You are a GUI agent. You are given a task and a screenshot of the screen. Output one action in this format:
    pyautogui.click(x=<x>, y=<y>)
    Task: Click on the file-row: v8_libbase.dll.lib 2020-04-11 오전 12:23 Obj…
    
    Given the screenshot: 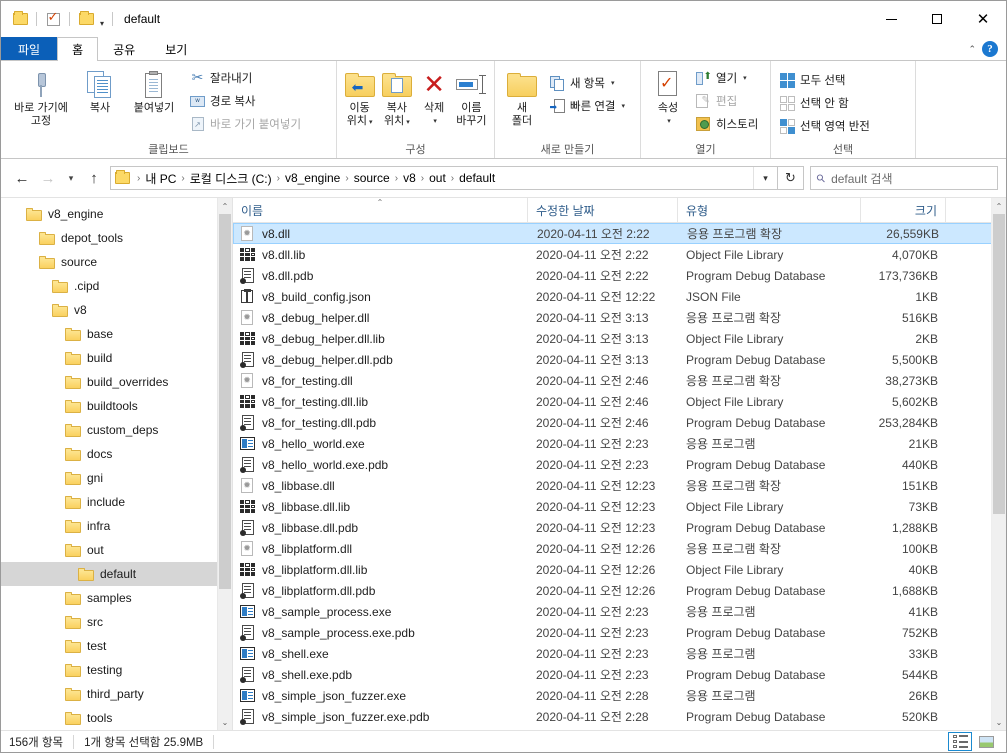 What is the action you would take?
    pyautogui.click(x=619, y=506)
    